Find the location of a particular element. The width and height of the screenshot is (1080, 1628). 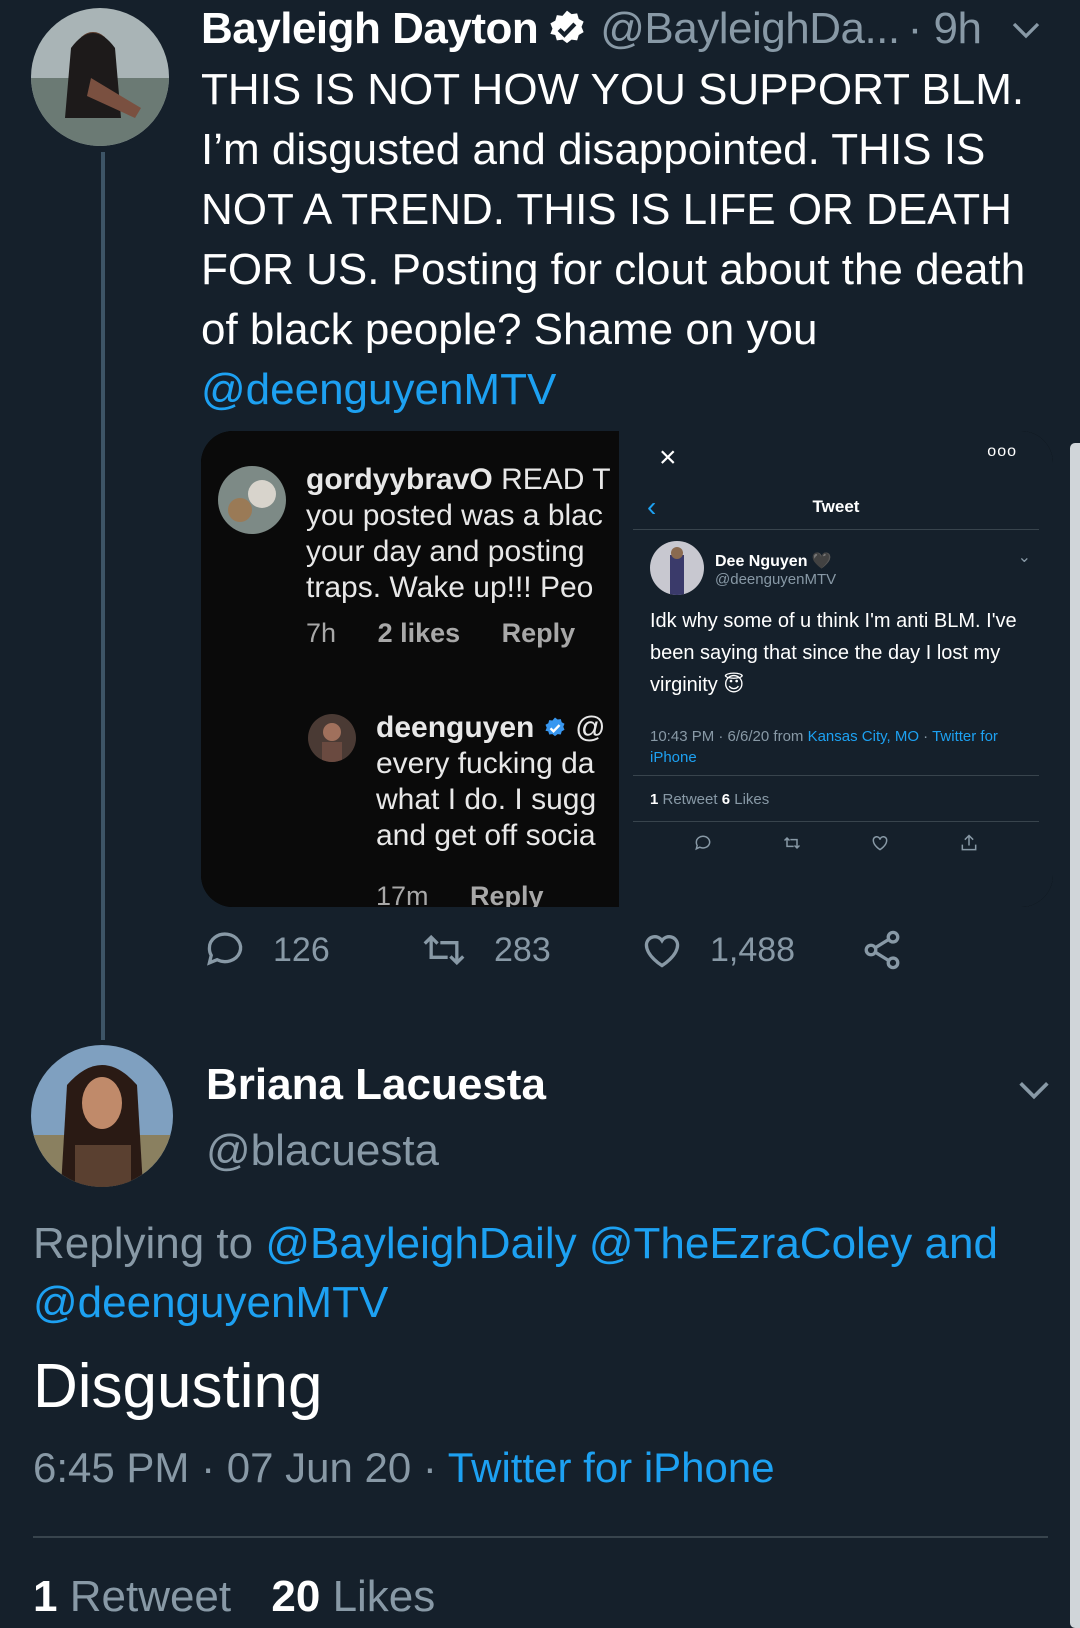

comment2-line4: and get off socia is located at coordinates (486, 835).